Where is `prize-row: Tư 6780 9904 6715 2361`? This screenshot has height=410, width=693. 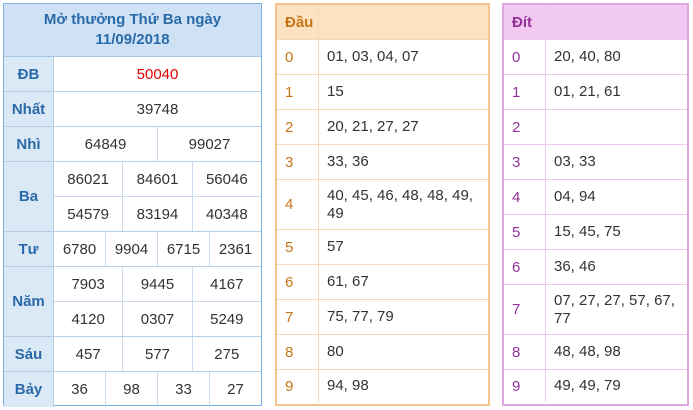
prize-row: Tư 6780 9904 6715 2361 is located at coordinates (132, 249).